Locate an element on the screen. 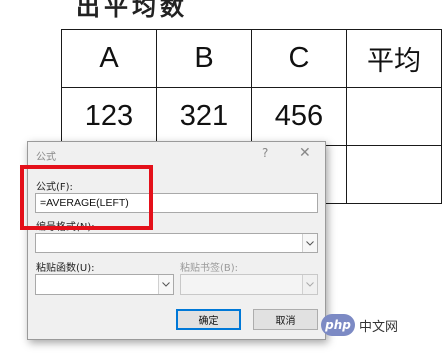 The image size is (448, 356). document-heading-fragment: 出平均数 is located at coordinates (132, 10).